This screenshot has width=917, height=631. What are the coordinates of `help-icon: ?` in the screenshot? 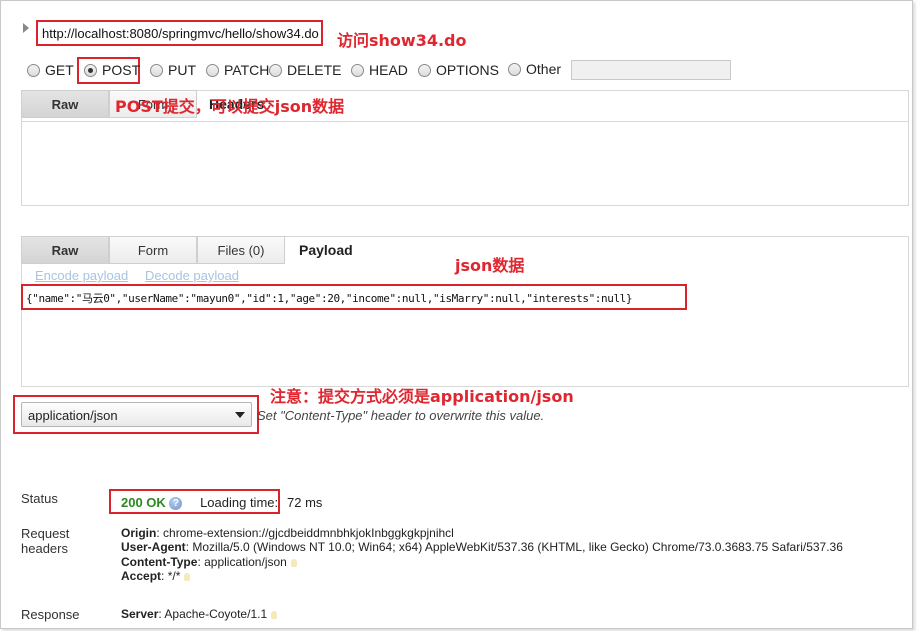 It's located at (176, 504).